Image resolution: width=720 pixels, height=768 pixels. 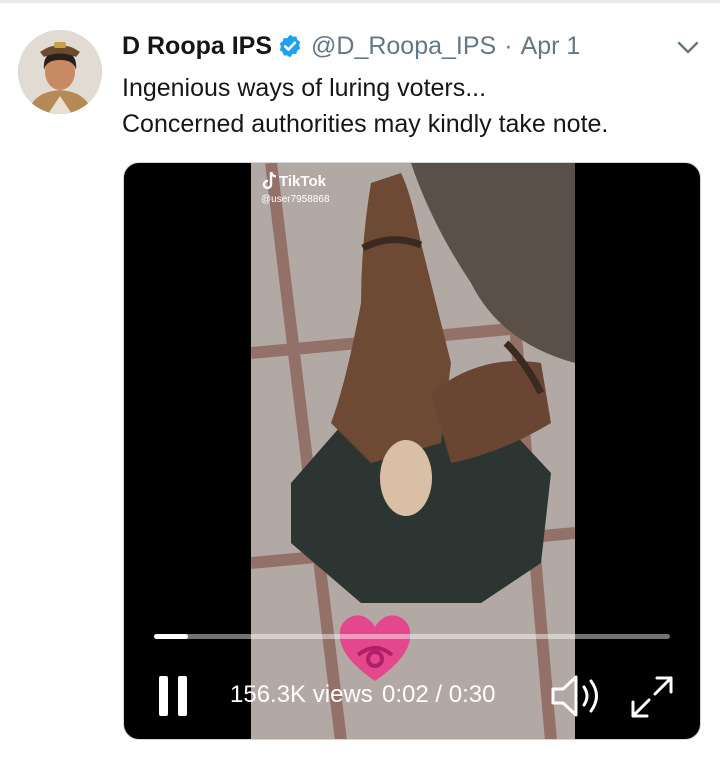 What do you see at coordinates (269, 180) in the screenshot?
I see `tiktok-note-icon` at bounding box center [269, 180].